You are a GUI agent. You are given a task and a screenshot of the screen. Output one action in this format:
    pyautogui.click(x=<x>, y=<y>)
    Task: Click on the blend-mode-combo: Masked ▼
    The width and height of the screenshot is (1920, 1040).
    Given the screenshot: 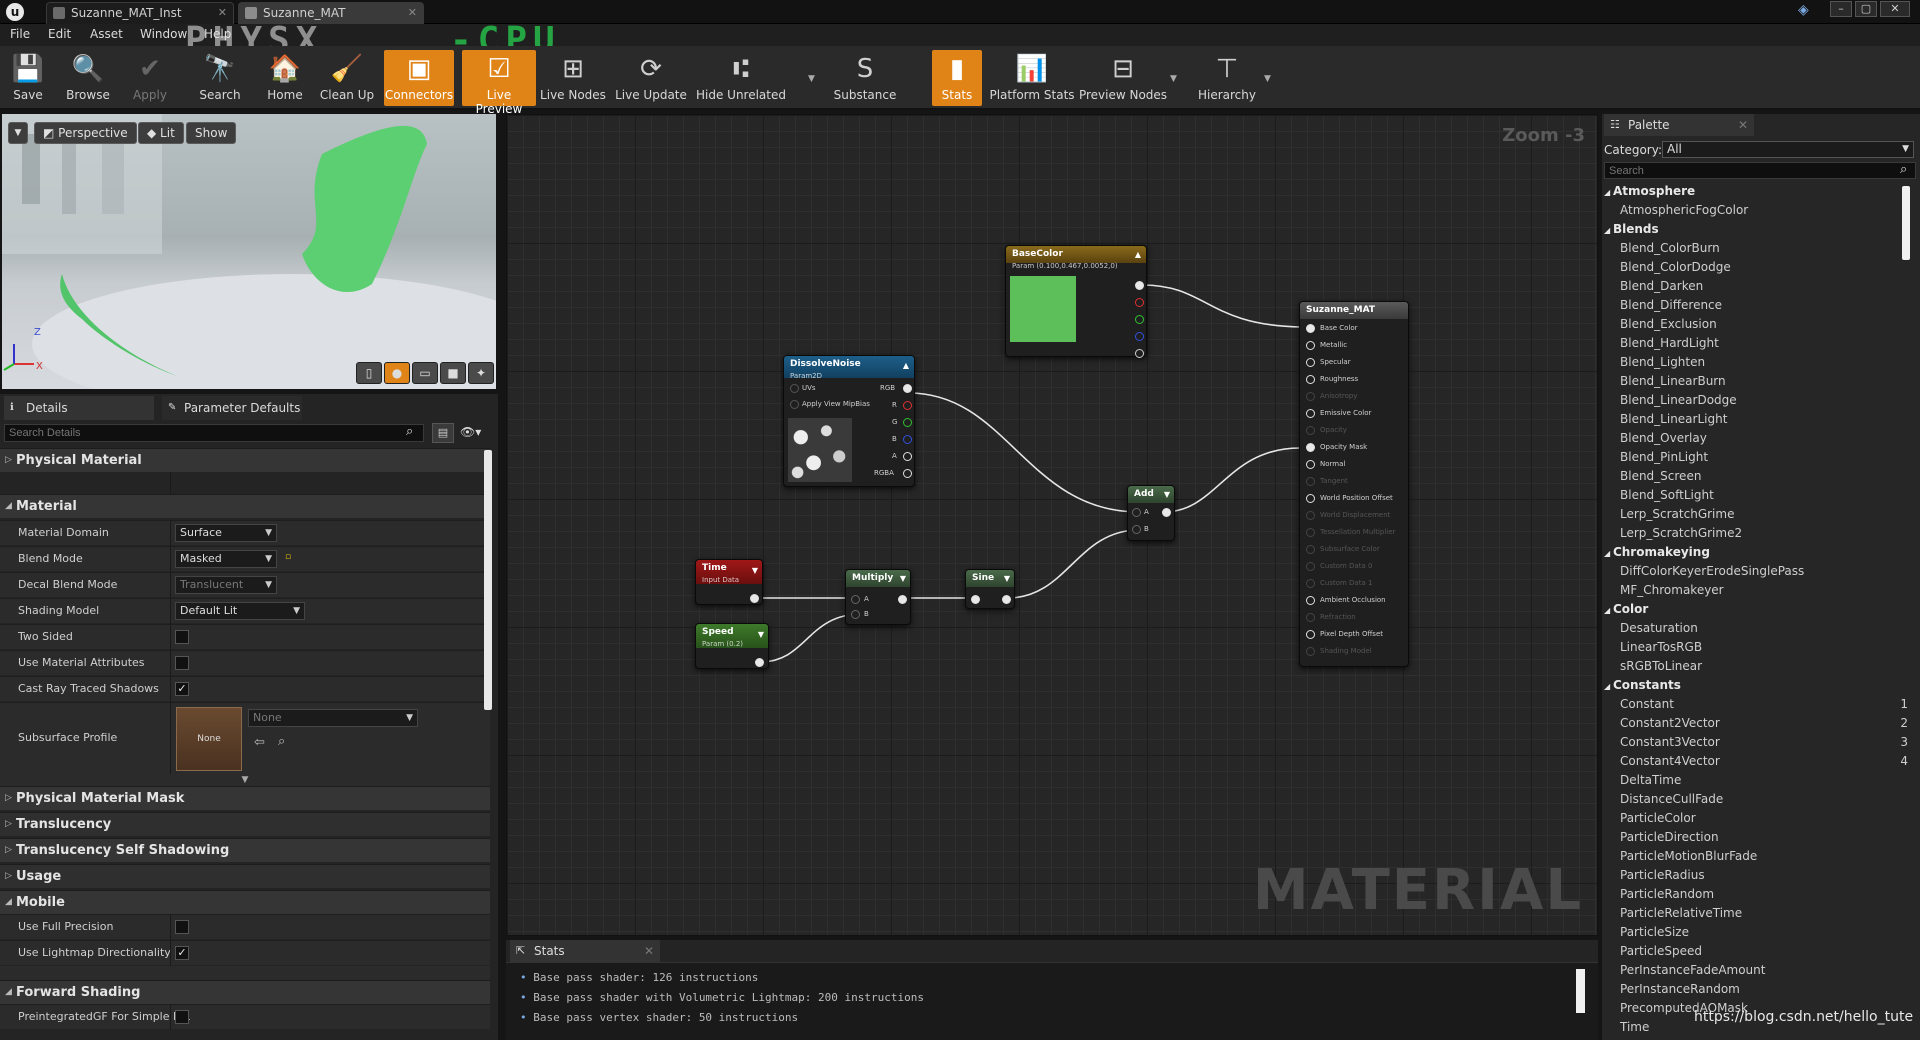 What is the action you would take?
    pyautogui.click(x=226, y=559)
    